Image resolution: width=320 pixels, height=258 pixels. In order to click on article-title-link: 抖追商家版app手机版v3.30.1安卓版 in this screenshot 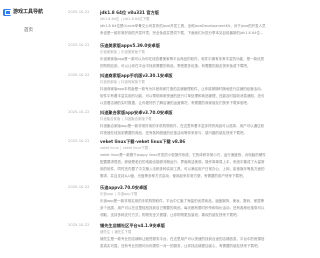, I will do `click(183, 75)`.